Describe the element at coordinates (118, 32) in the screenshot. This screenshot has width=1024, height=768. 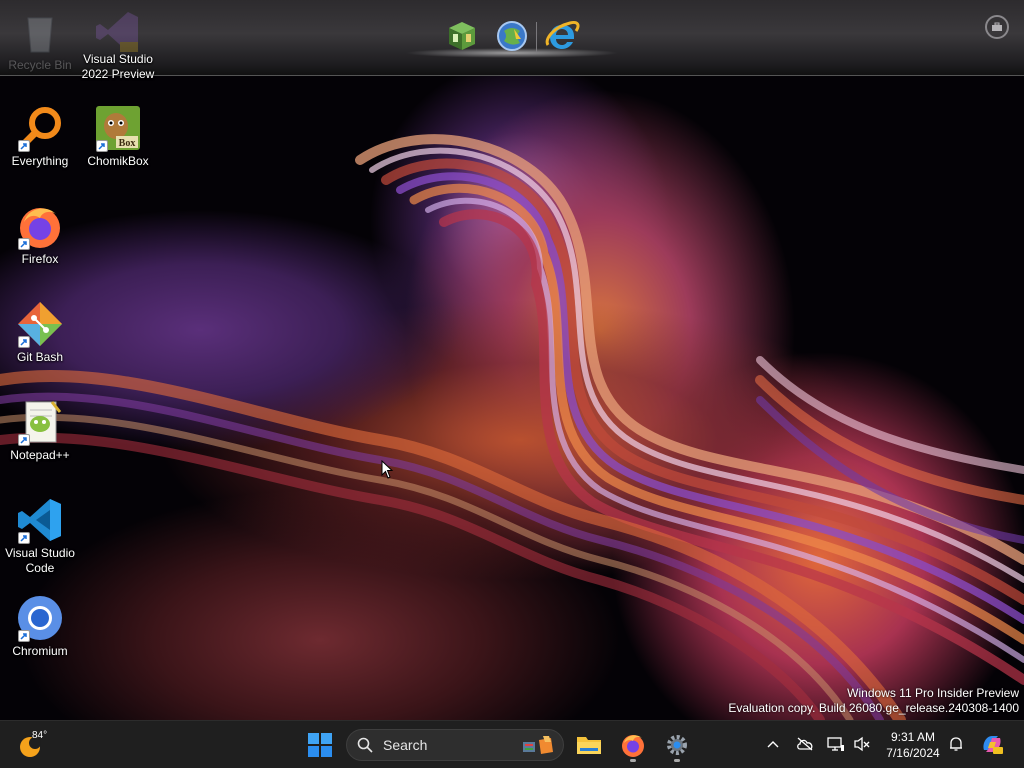
I see `visual-studio-icon` at that location.